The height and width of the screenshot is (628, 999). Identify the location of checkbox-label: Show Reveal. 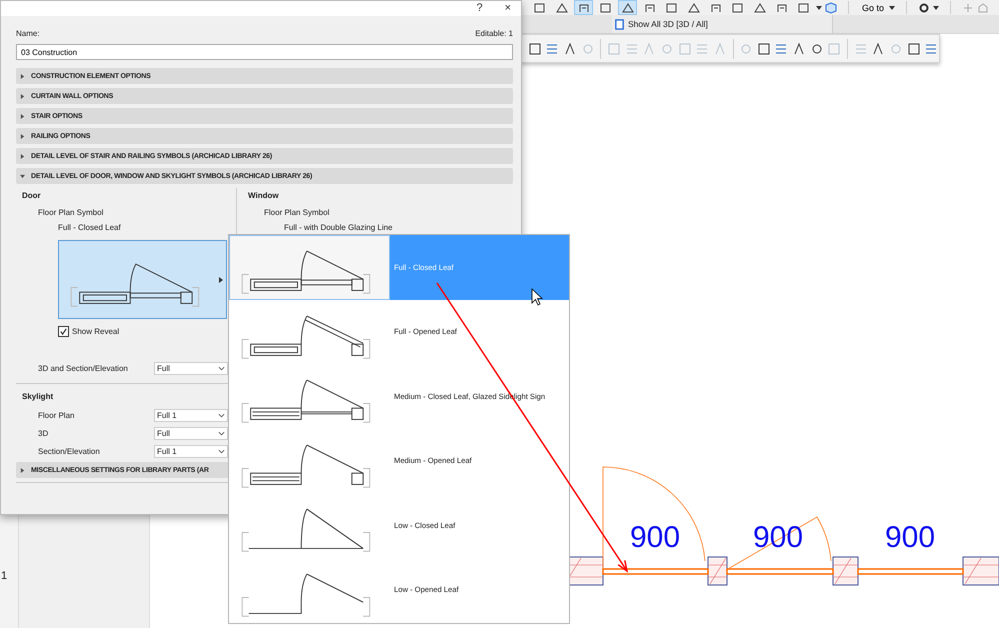
(96, 331).